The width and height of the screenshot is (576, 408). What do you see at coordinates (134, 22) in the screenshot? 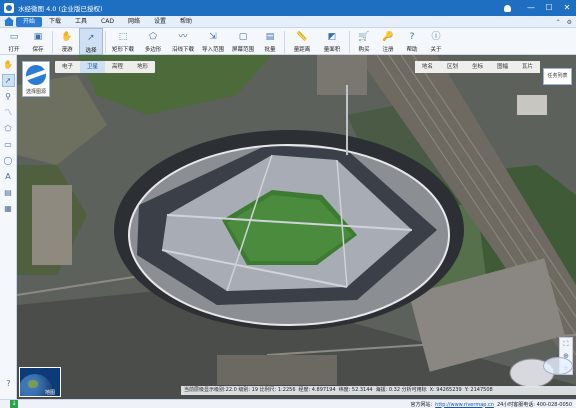
I see `menu-item-network: 网络` at bounding box center [134, 22].